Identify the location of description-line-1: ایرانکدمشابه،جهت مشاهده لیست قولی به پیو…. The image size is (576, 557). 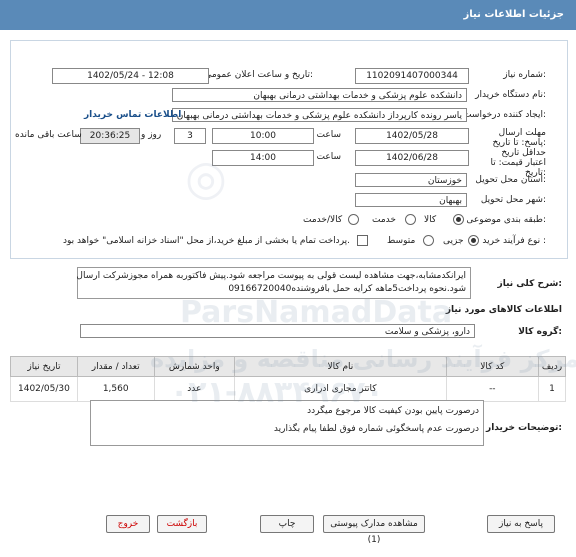
(271, 276).